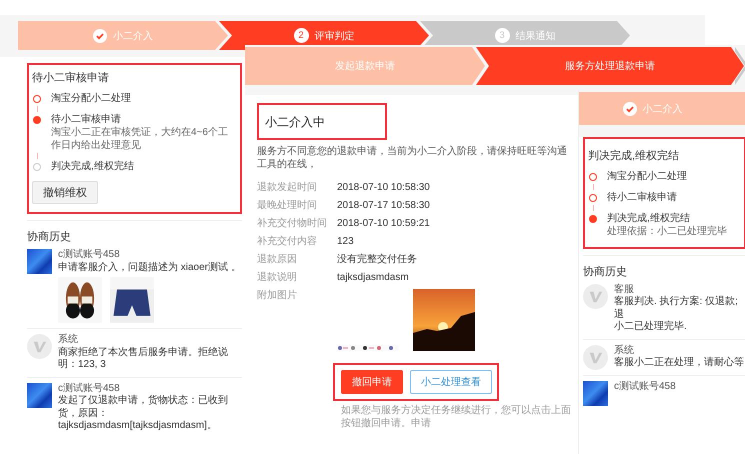 The width and height of the screenshot is (745, 454). I want to click on message-text: tajksdjasmdasm[tajksdjasmdasm]。, so click(138, 426).